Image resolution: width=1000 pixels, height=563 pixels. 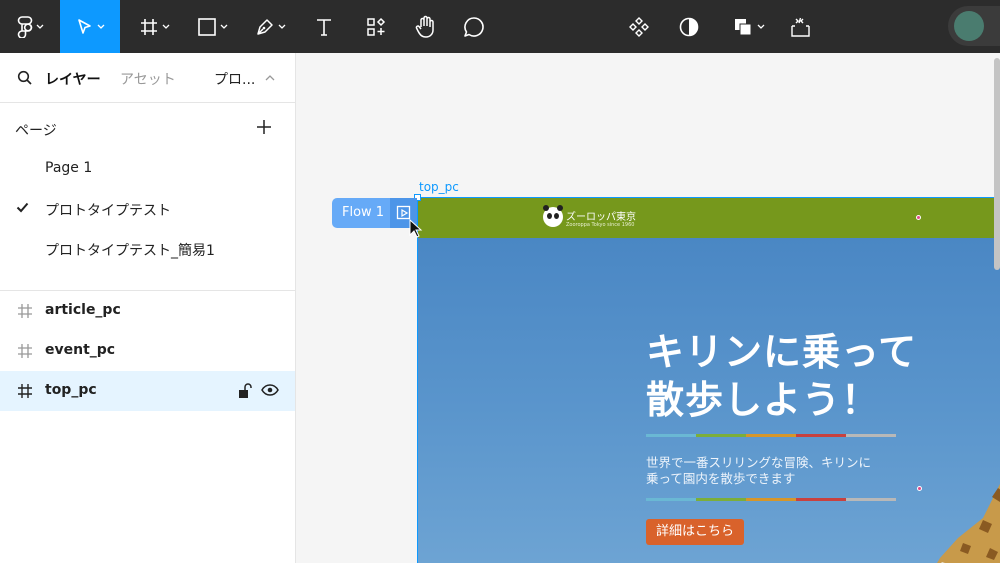 I want to click on page-item-label: プロトタイプテスト, so click(x=108, y=211).